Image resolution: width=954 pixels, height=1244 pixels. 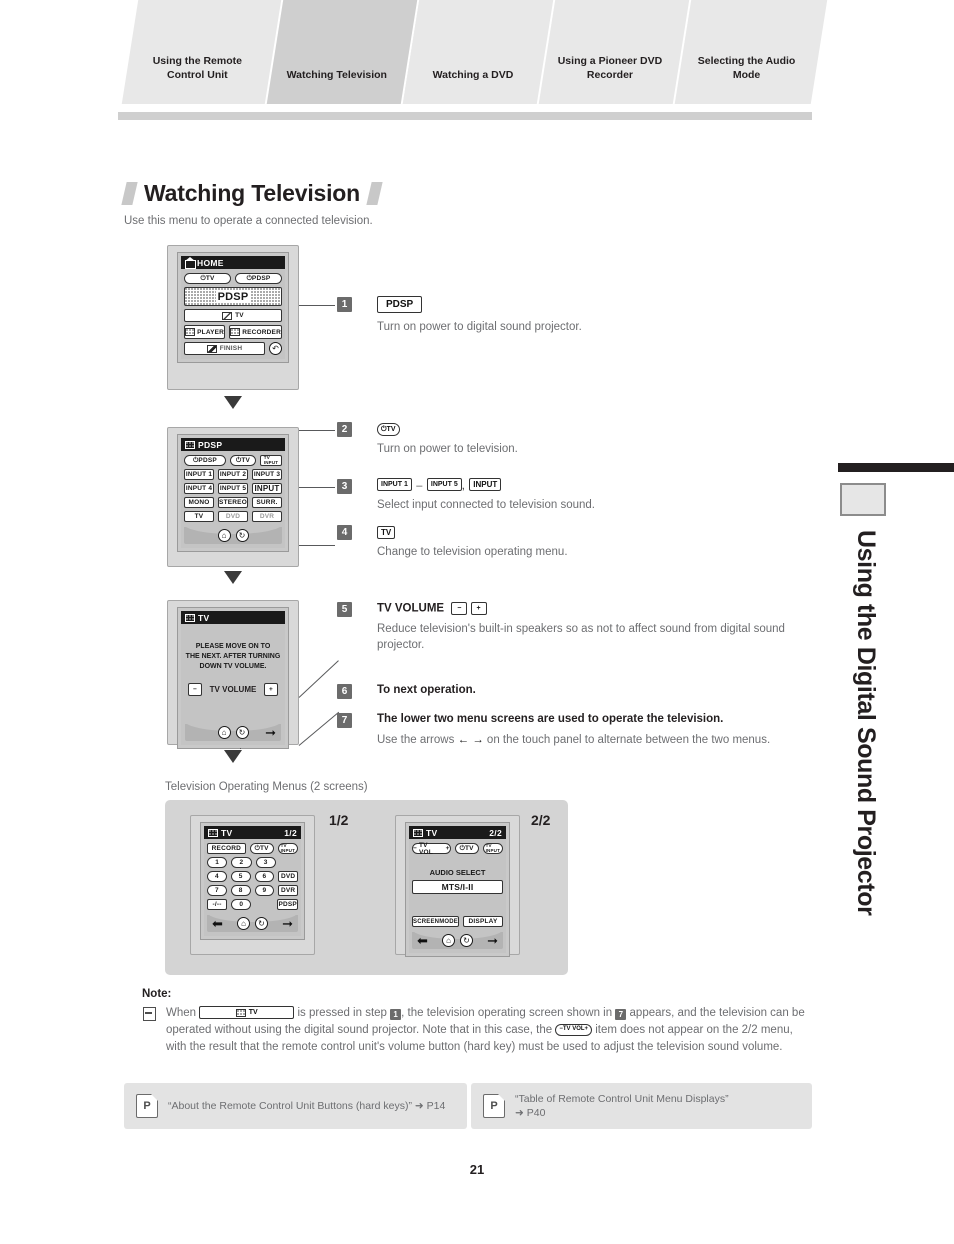 What do you see at coordinates (615, 52) in the screenshot?
I see `tab-using-a-pioneer-dvd-recorder: Using a Pioneer DVD Recorder` at bounding box center [615, 52].